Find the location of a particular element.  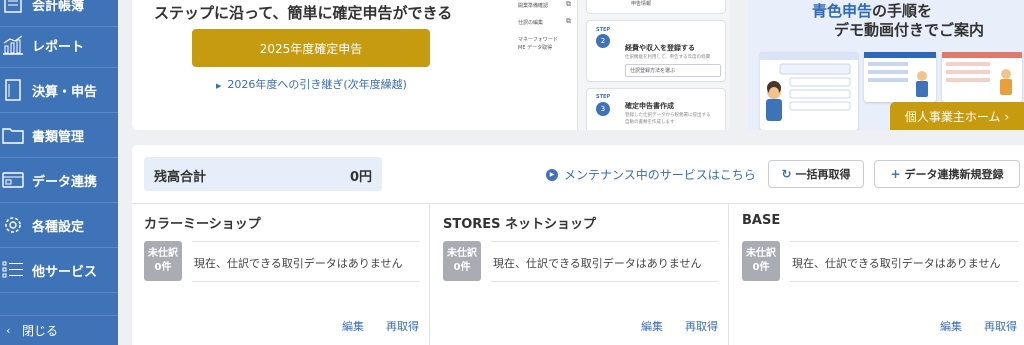

sidebar-item-other-services: 他サービス is located at coordinates (59, 270).